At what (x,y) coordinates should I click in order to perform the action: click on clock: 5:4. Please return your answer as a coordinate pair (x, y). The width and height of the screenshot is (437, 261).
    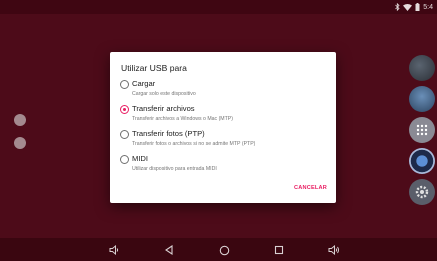
    Looking at the image, I should click on (428, 7).